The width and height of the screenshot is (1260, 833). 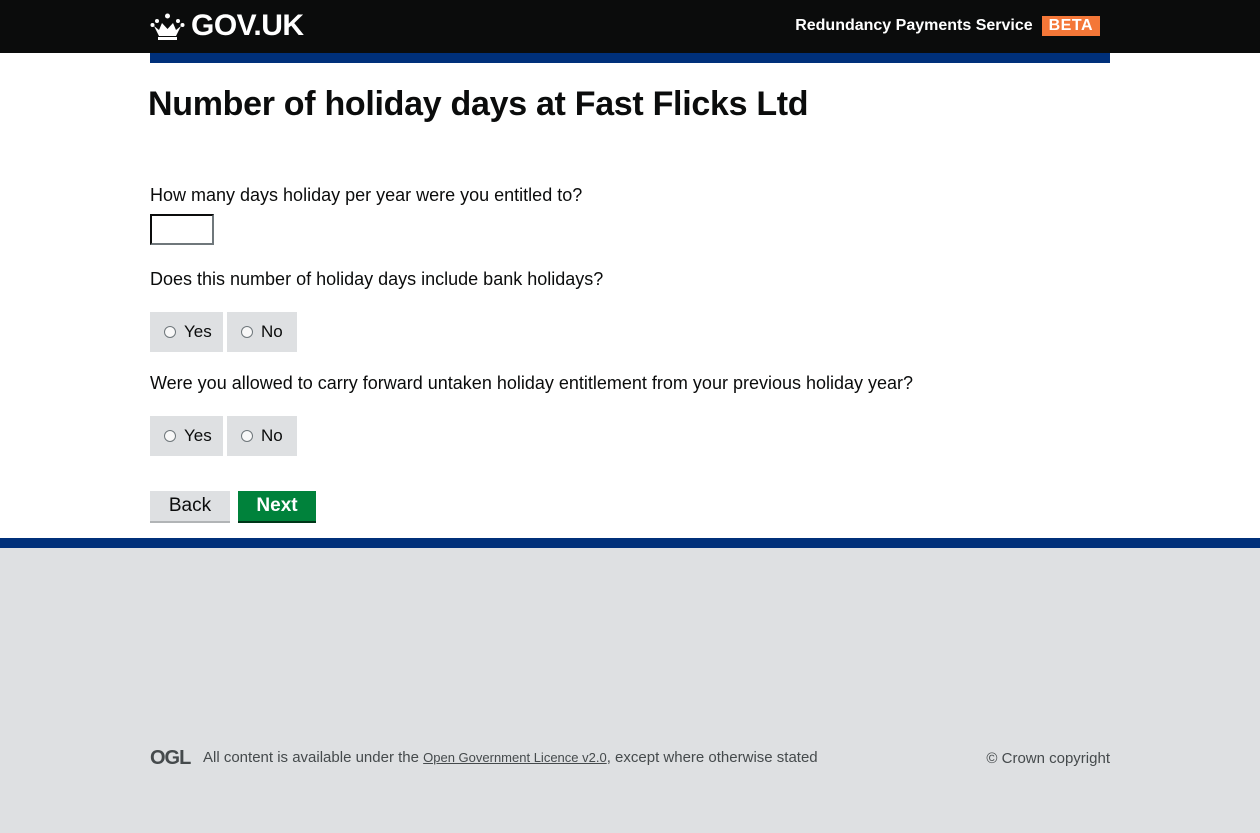 I want to click on service-name: Redundancy Payments Service, so click(x=913, y=26).